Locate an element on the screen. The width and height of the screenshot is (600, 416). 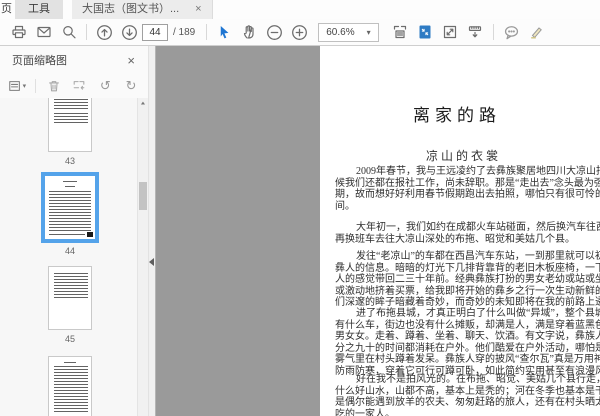
thumbnail-page-44-selected is located at coordinates (70, 207).